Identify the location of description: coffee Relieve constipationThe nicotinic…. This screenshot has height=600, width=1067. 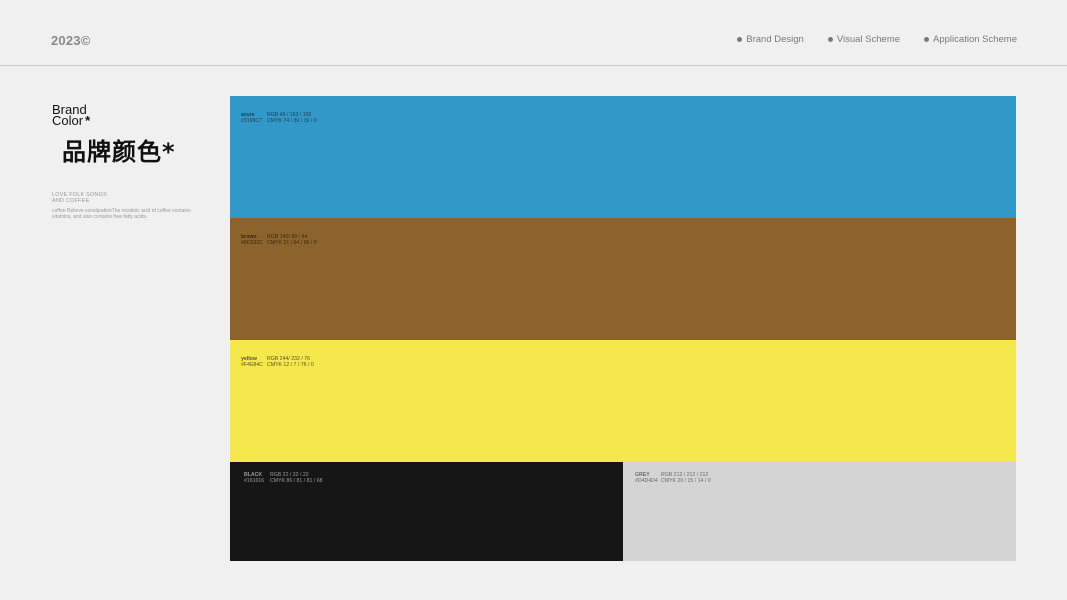
(121, 214).